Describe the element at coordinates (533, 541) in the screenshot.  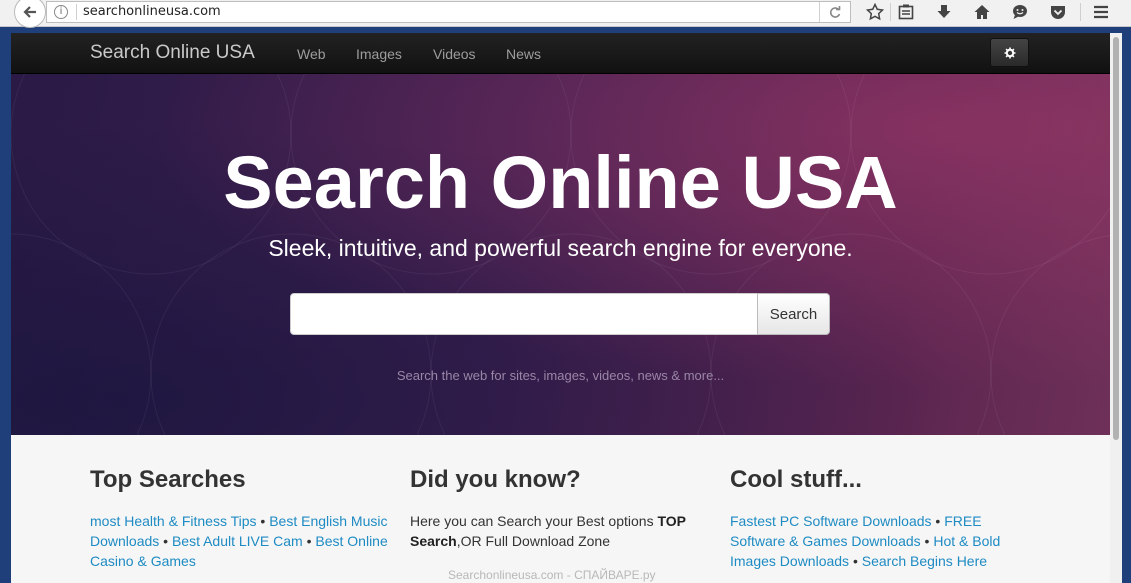
I see `did-you-know-text-part: ,OR Full Download Zone` at that location.